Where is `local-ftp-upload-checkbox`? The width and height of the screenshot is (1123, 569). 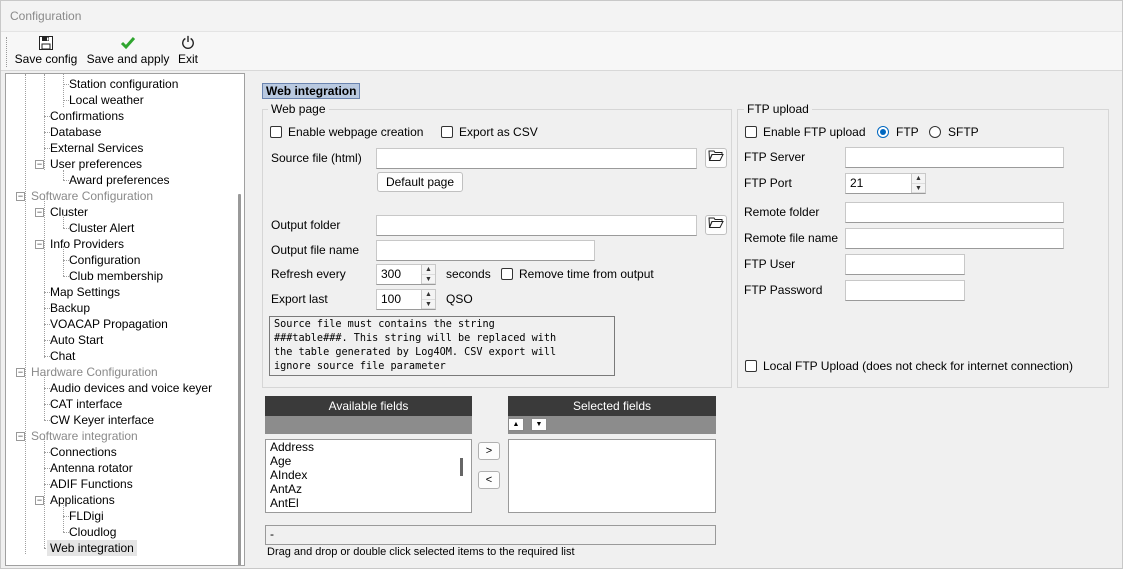
local-ftp-upload-checkbox is located at coordinates (751, 366).